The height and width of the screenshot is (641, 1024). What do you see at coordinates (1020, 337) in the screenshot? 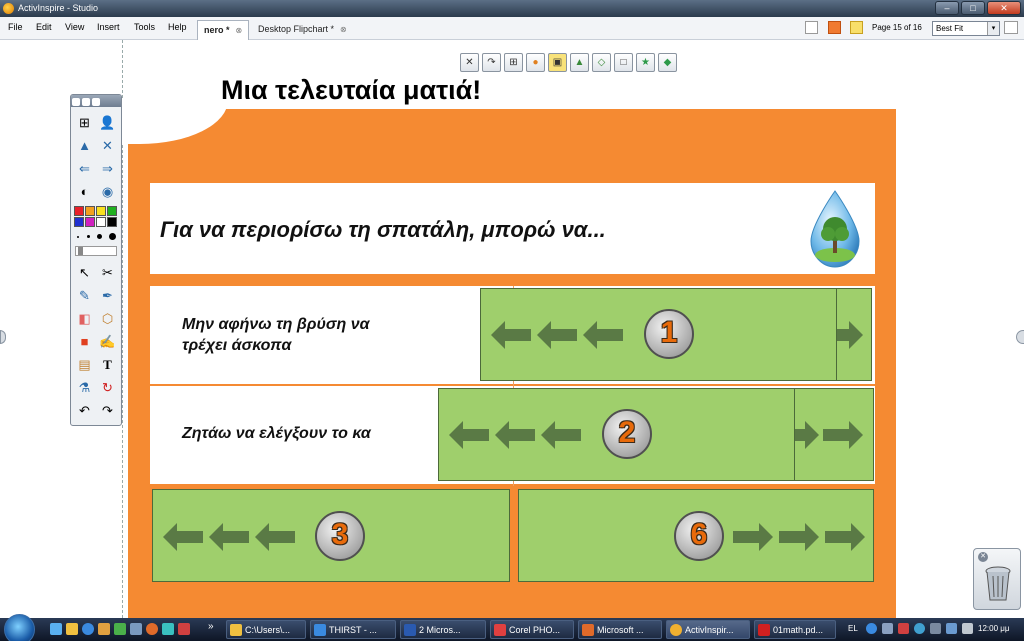
I see `right-drawer-handle` at bounding box center [1020, 337].